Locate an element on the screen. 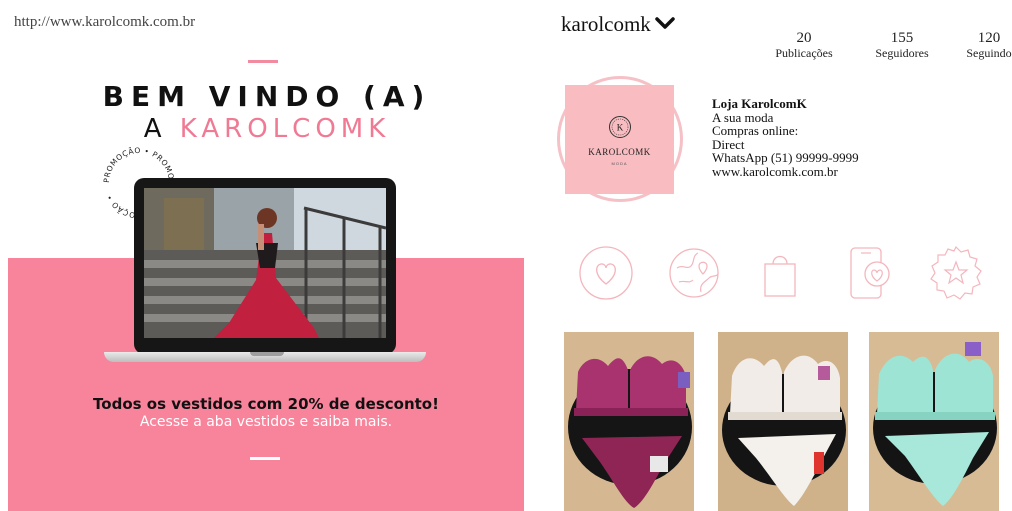  laptop-screen-photo is located at coordinates (265, 263).